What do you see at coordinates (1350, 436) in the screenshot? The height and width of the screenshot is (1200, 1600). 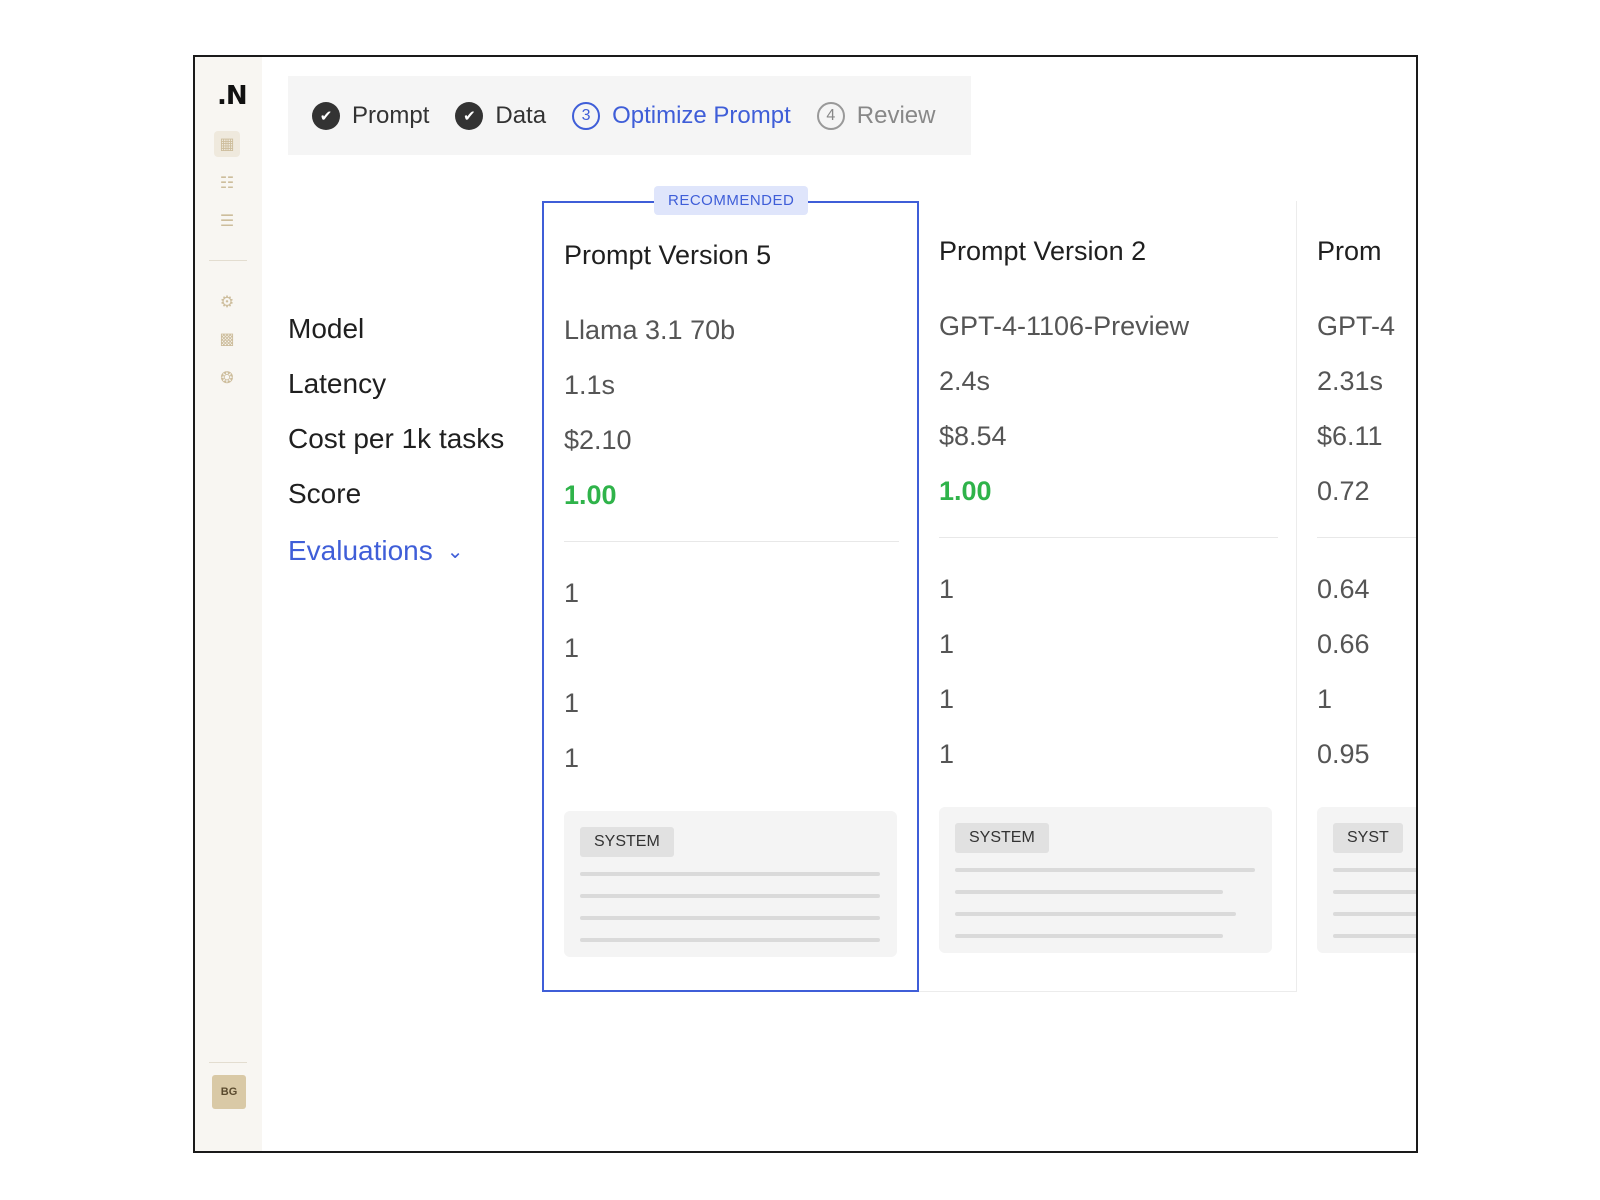 I see `cost-value: $6.11` at bounding box center [1350, 436].